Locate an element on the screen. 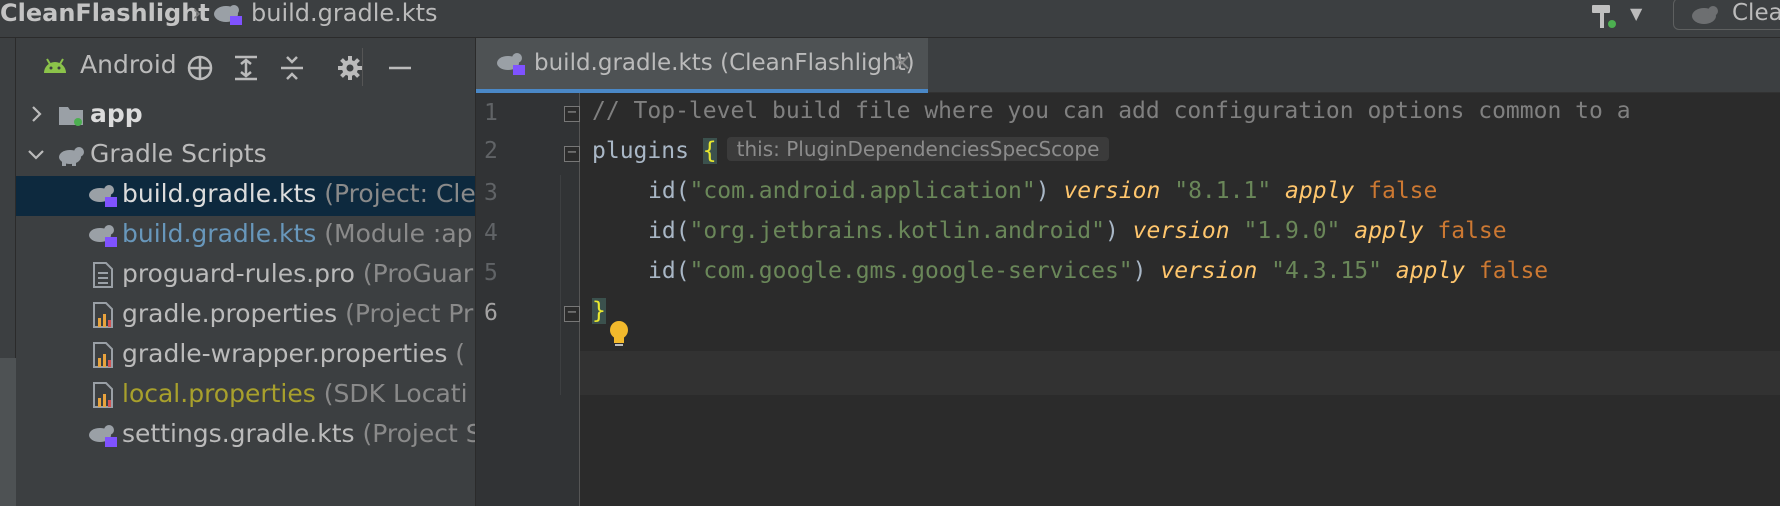  close-icon: × is located at coordinates (902, 62).